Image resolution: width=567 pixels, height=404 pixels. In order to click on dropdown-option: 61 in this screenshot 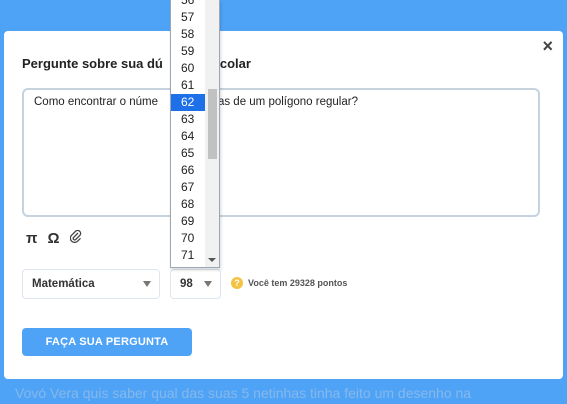, I will do `click(188, 85)`.